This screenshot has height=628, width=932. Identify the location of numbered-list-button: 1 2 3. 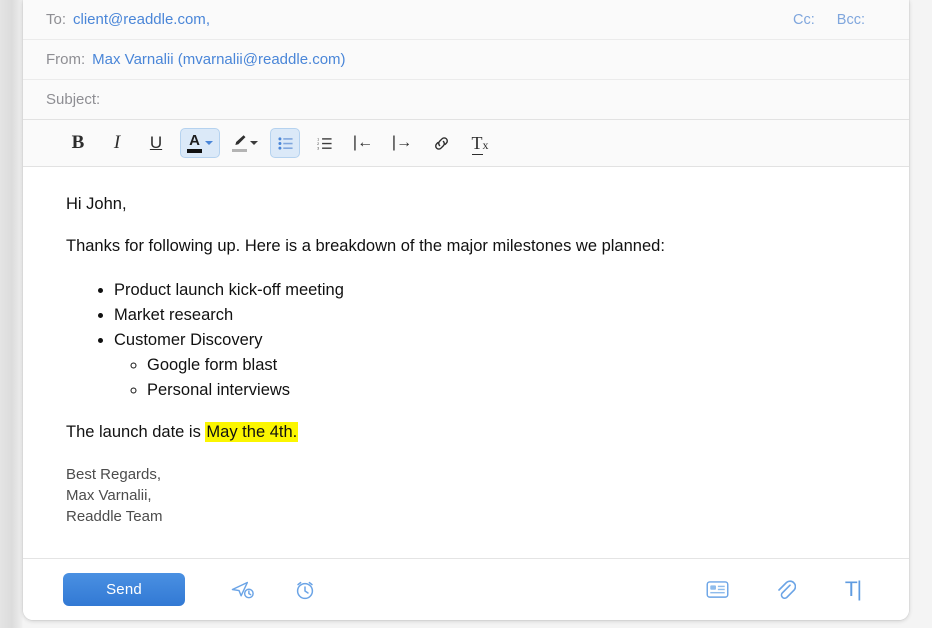
(324, 143).